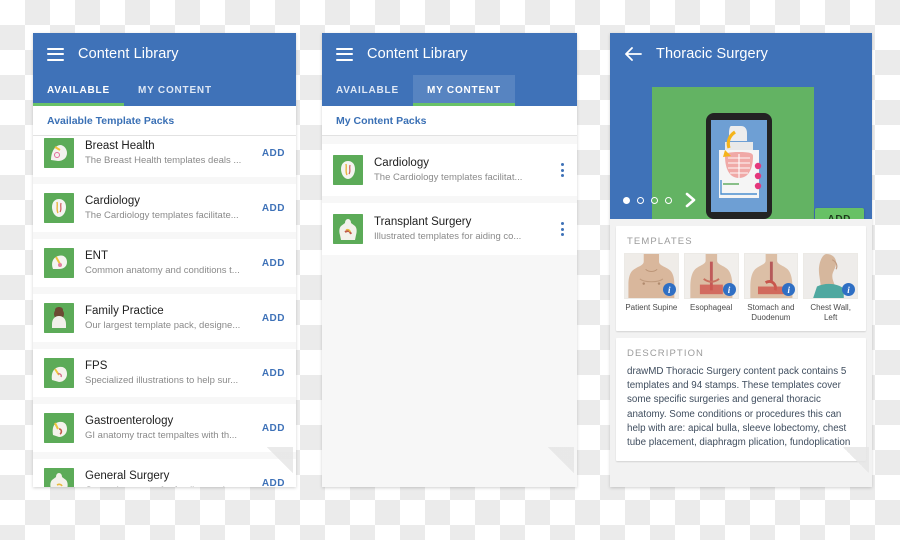 Image resolution: width=900 pixels, height=540 pixels. I want to click on pack-title: Breast Health, so click(120, 145).